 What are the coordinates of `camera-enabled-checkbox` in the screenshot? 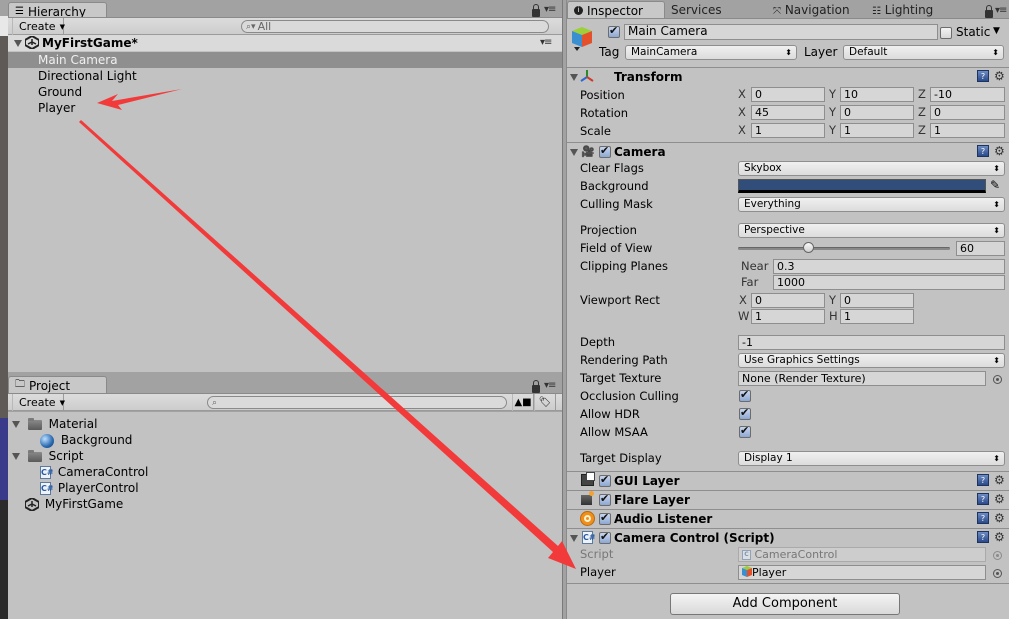 It's located at (605, 151).